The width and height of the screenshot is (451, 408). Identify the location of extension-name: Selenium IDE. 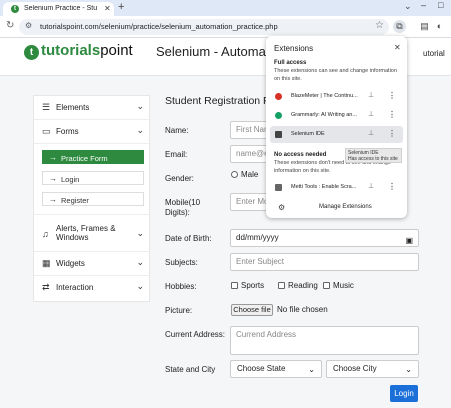
(308, 134).